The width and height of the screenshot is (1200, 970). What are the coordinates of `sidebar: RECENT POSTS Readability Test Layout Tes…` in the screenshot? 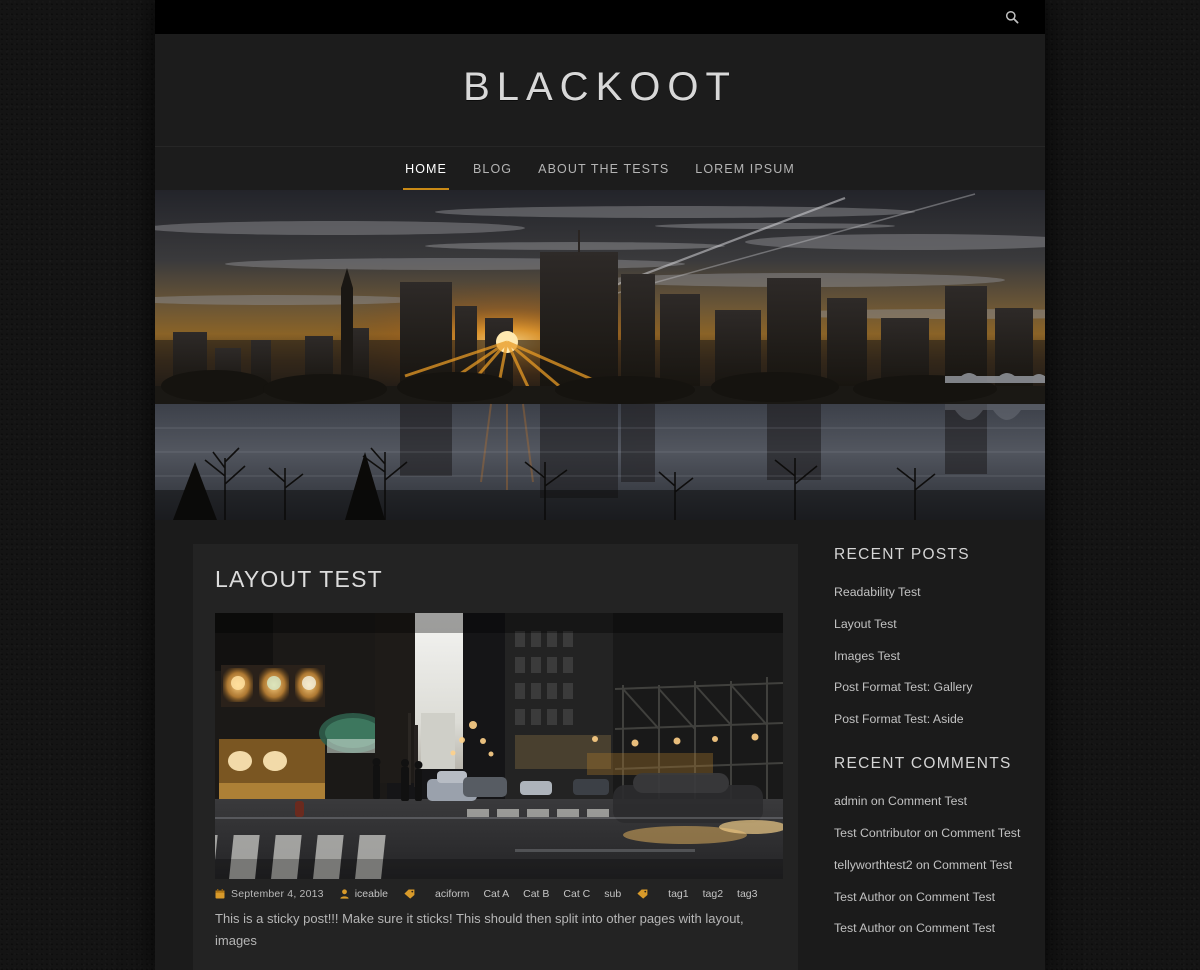 It's located at (928, 757).